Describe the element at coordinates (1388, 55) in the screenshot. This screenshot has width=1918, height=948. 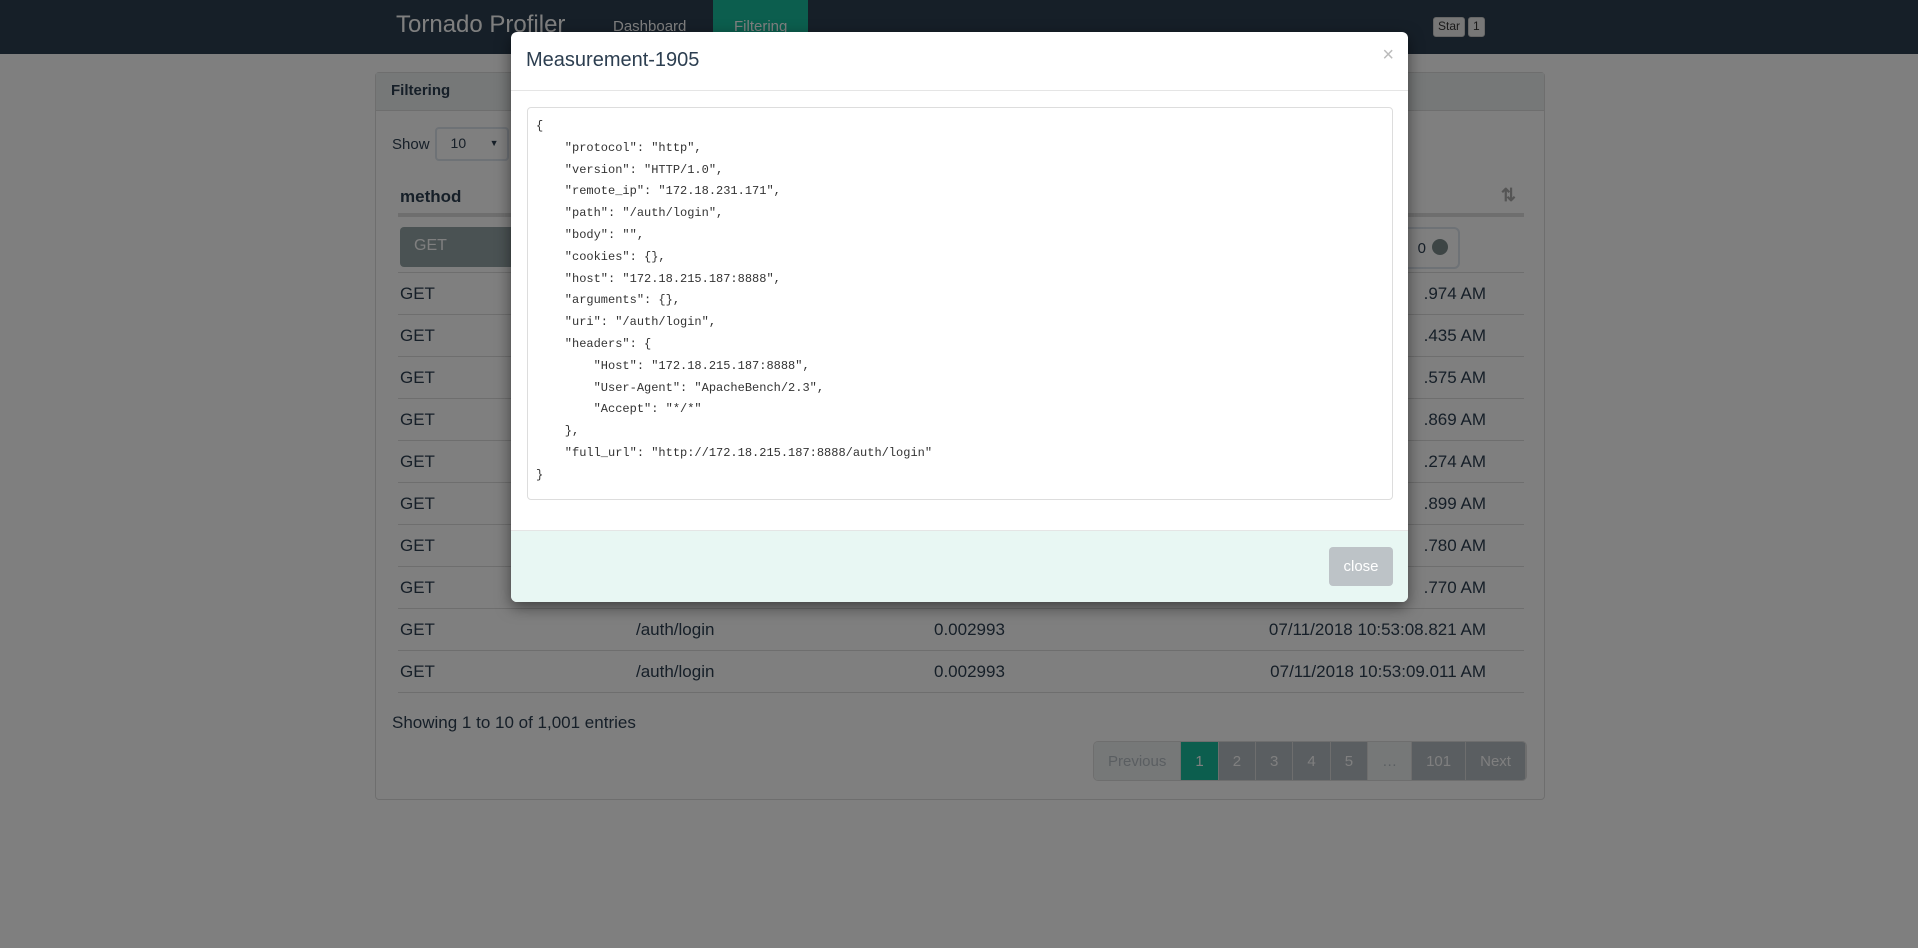
I see `close-icon: ×` at that location.